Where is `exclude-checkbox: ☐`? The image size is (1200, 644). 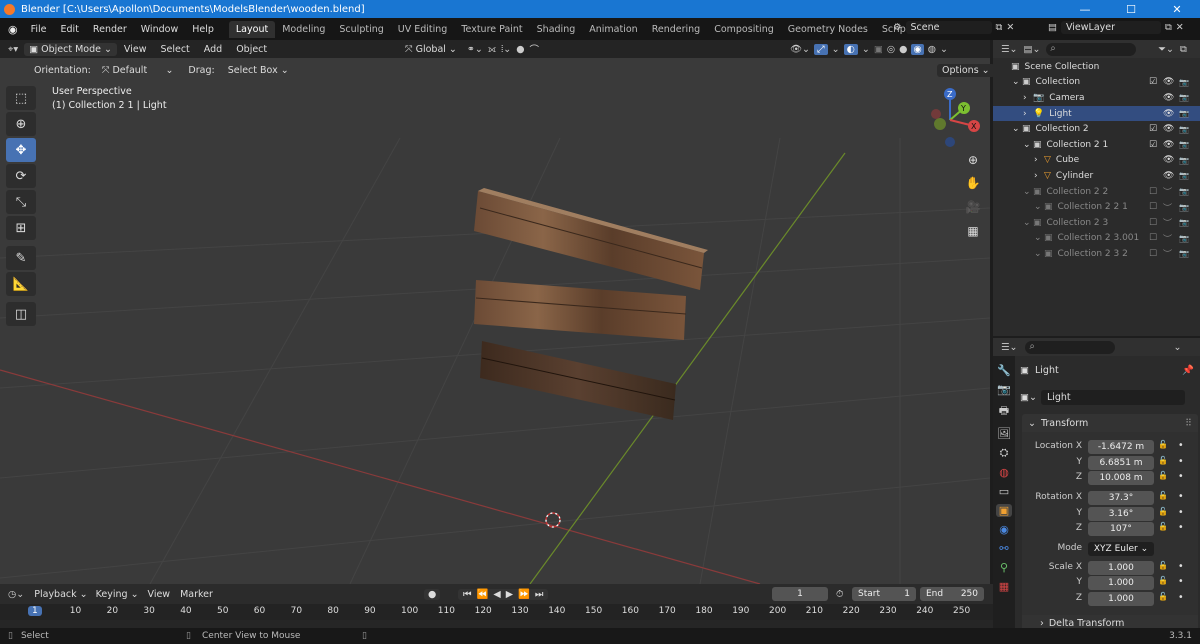 exclude-checkbox: ☐ is located at coordinates (1153, 223).